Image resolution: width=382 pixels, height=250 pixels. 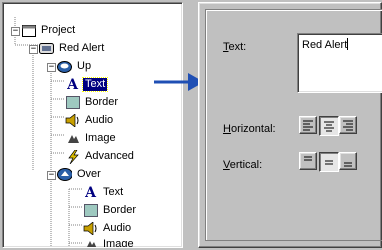 I want to click on align-right-button, so click(x=348, y=125).